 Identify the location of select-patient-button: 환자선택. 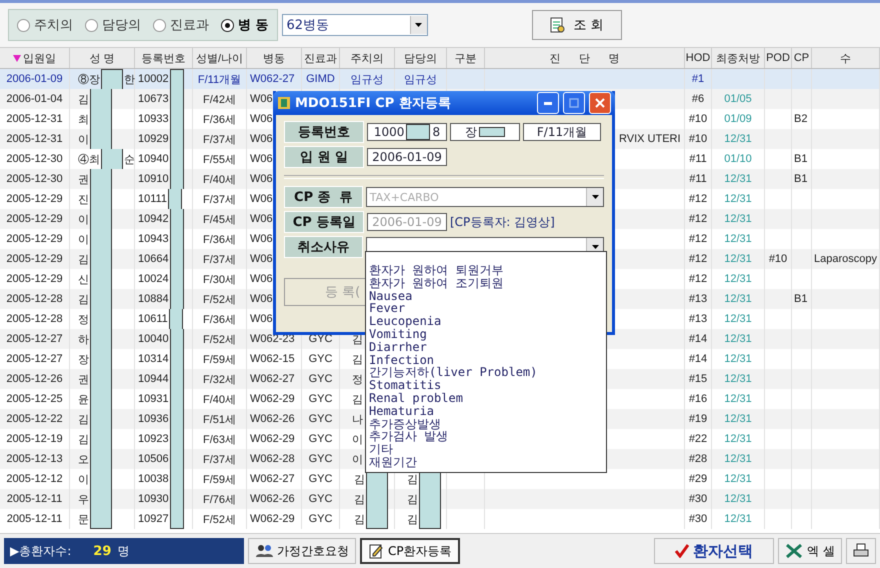
(714, 551).